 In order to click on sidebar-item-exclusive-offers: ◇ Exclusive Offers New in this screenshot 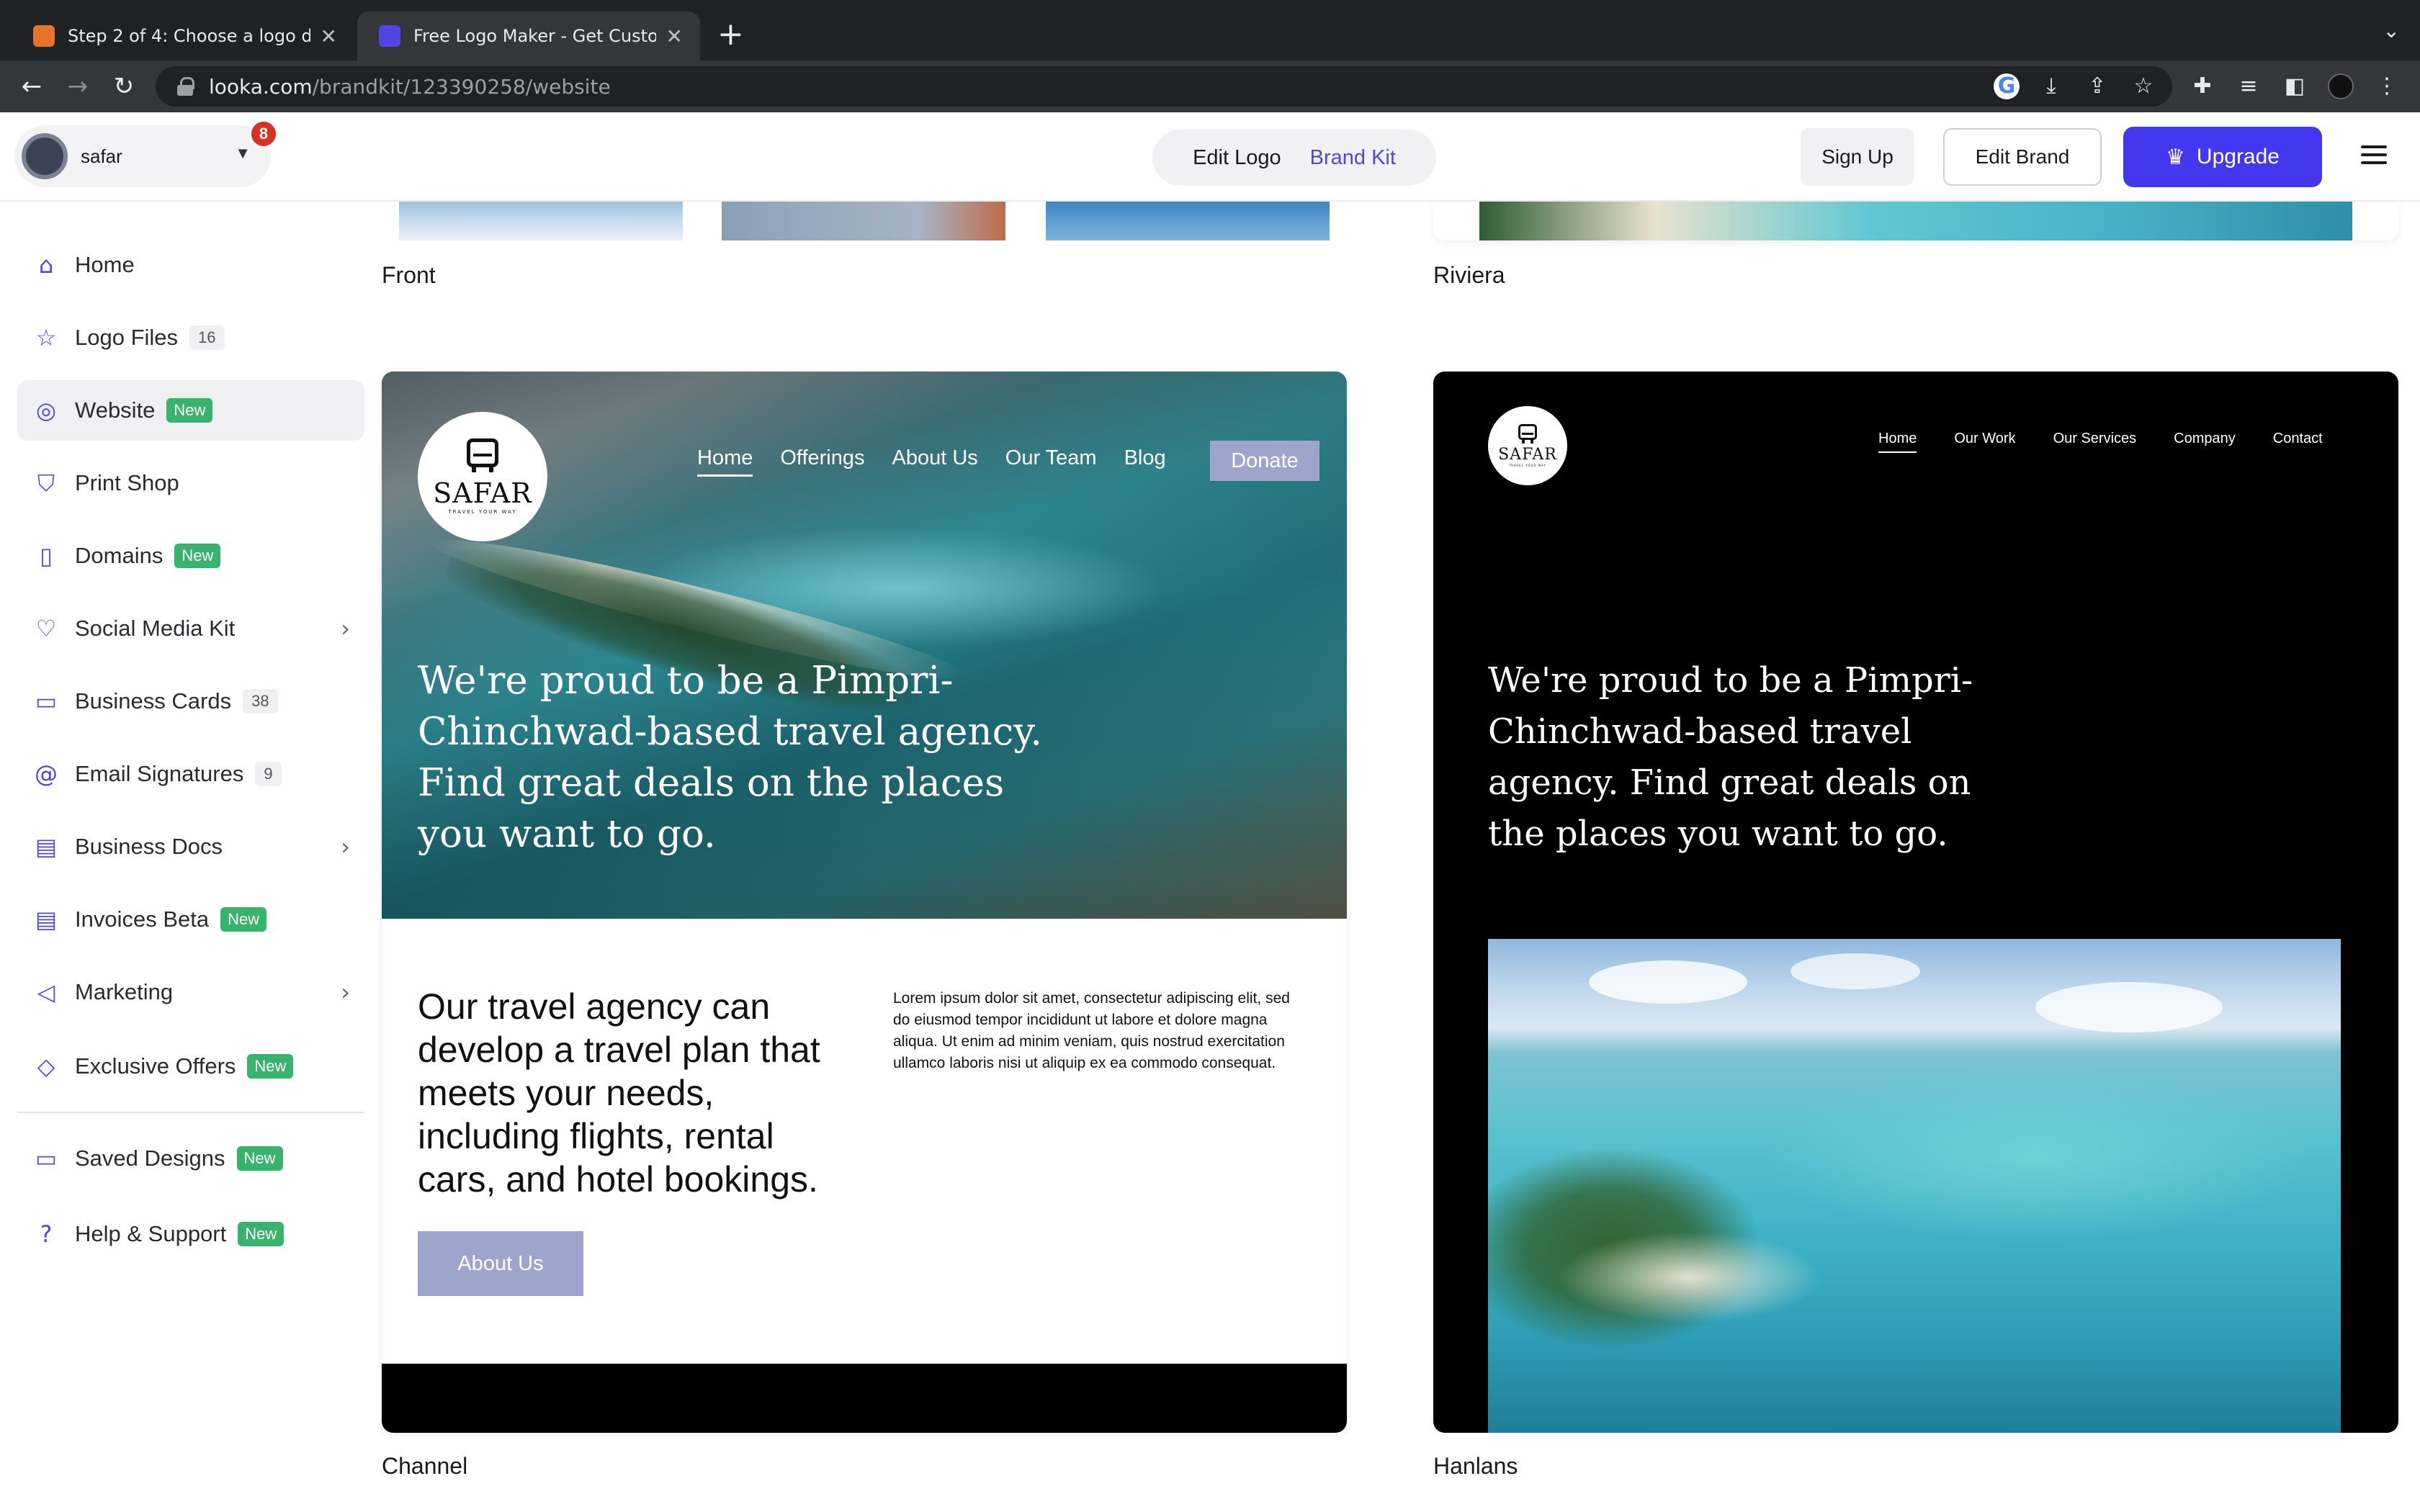, I will do `click(191, 1066)`.